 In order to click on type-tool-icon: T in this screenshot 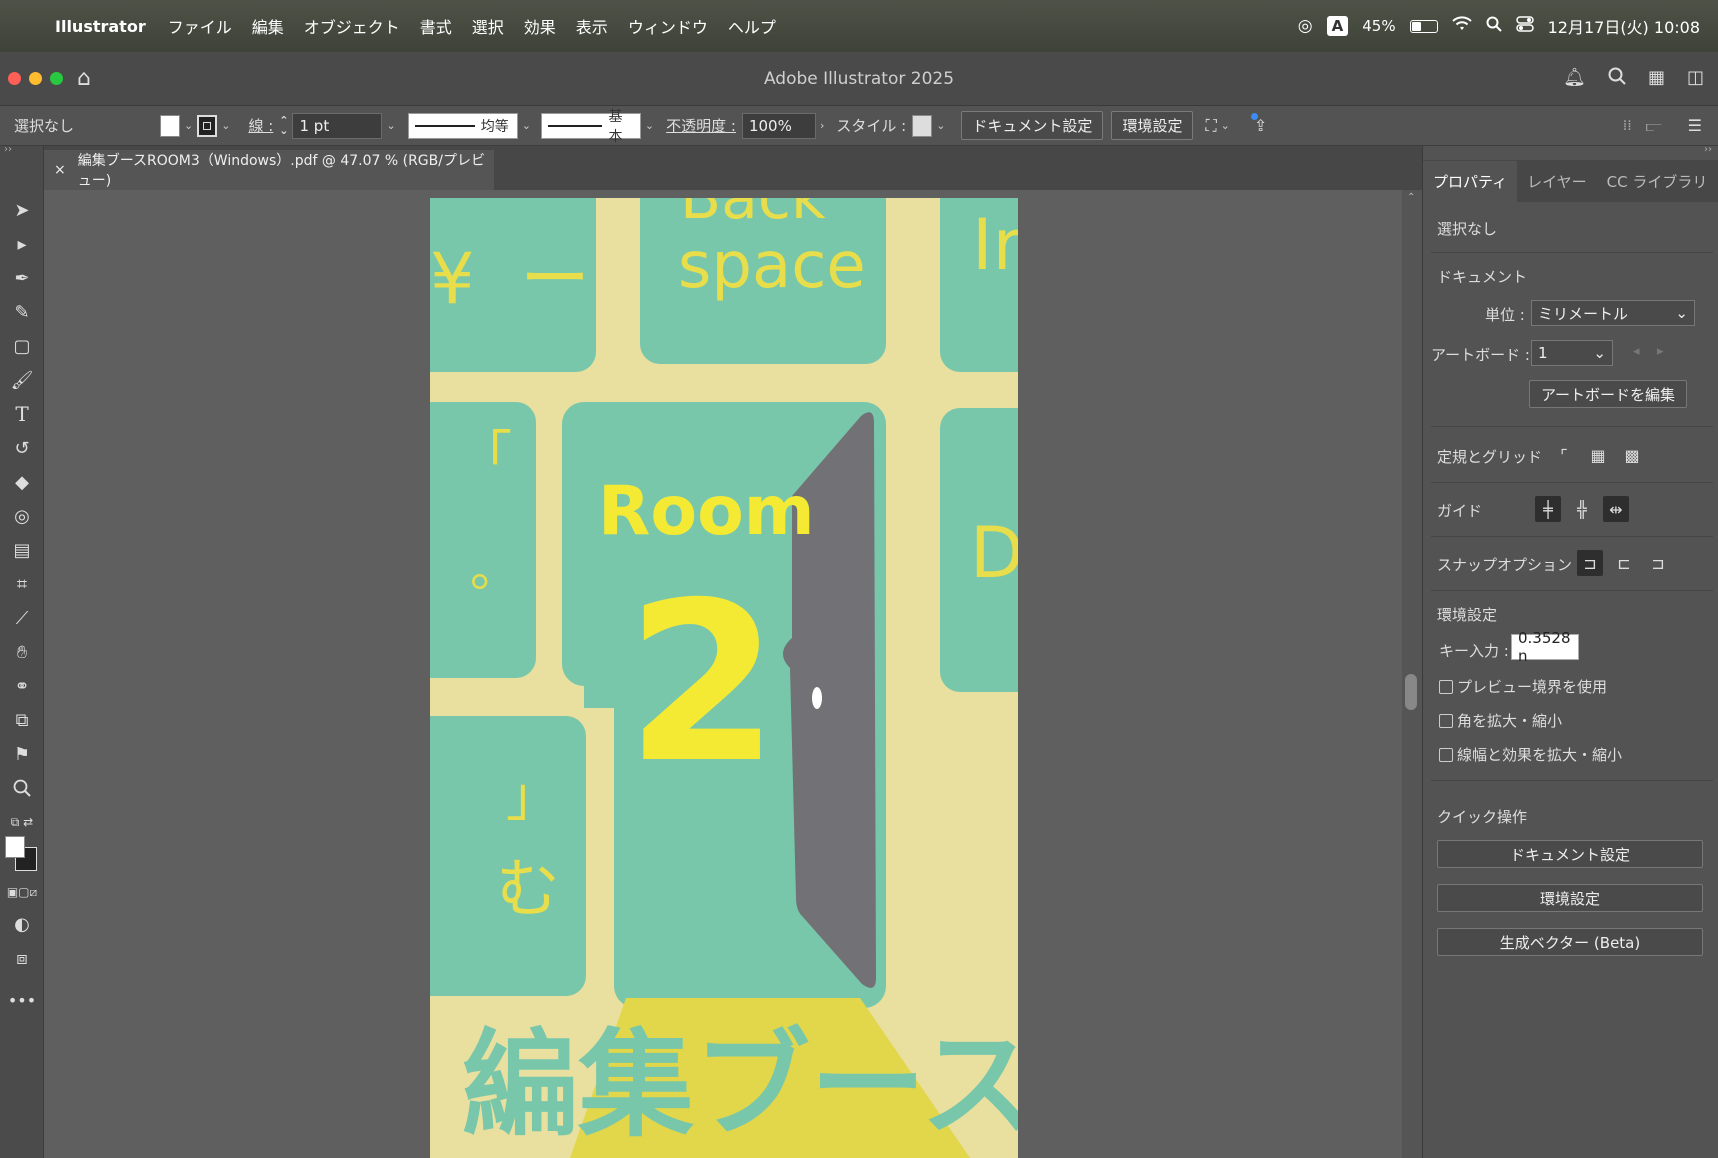, I will do `click(22, 414)`.